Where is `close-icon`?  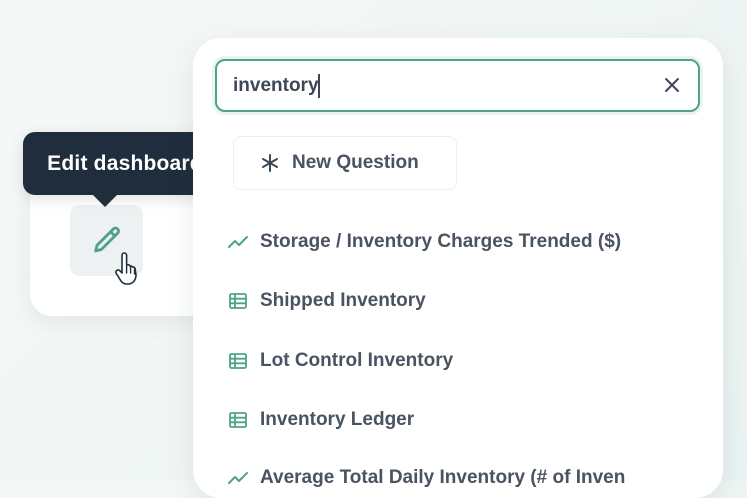
close-icon is located at coordinates (672, 85).